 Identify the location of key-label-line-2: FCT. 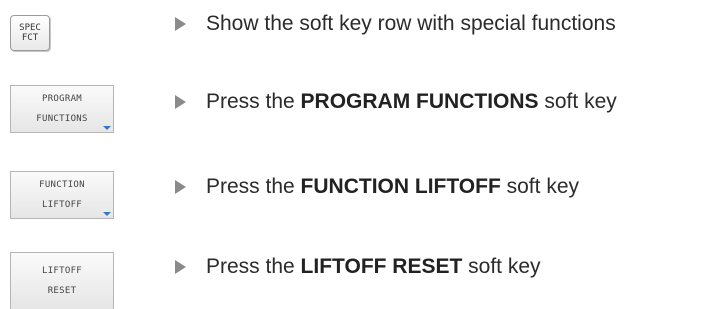
(30, 38).